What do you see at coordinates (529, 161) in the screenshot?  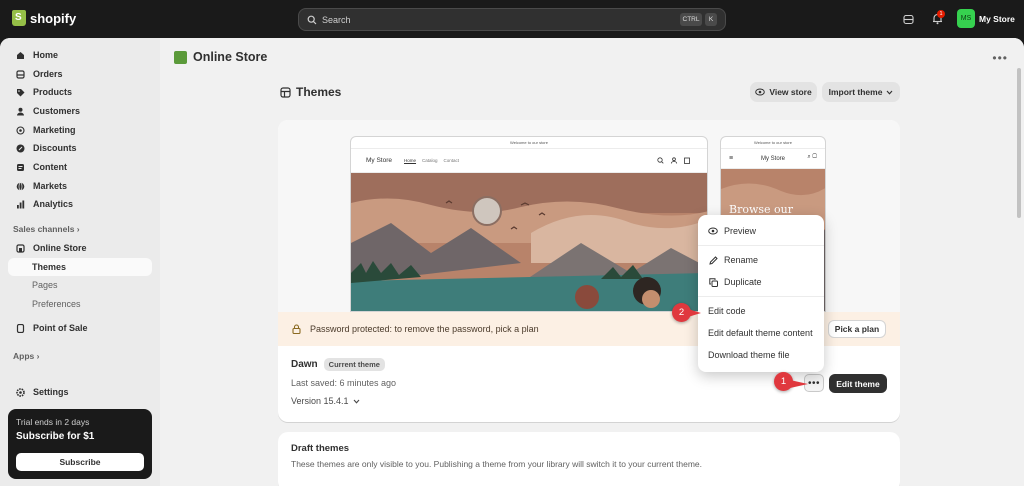 I see `preview-nav: My Store Home Catalog Contact` at bounding box center [529, 161].